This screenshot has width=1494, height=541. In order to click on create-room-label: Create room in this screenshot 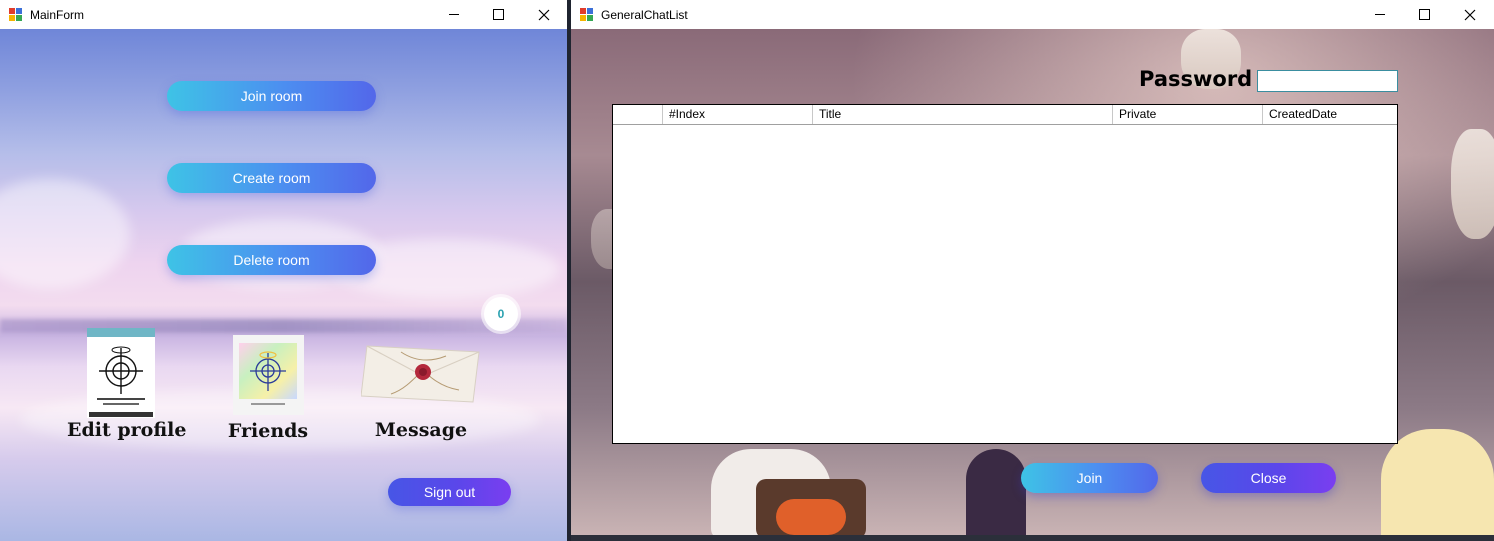, I will do `click(271, 178)`.